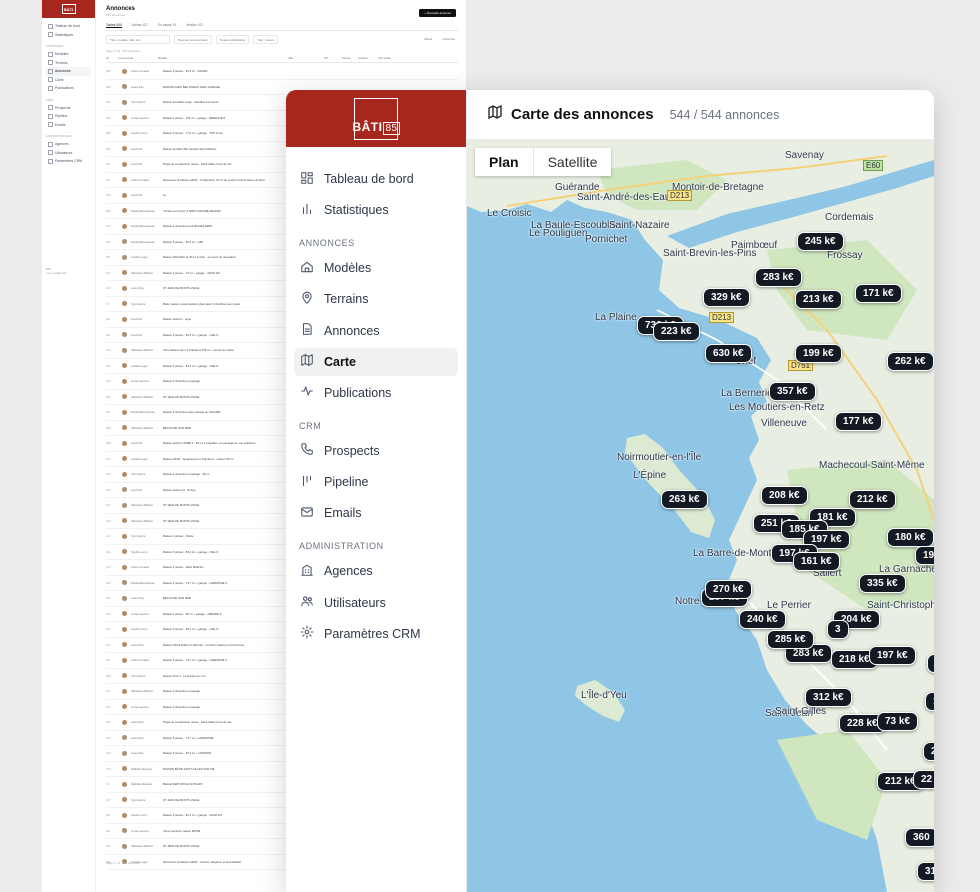  Describe the element at coordinates (838, 629) in the screenshot. I see `price-pin: 3` at that location.